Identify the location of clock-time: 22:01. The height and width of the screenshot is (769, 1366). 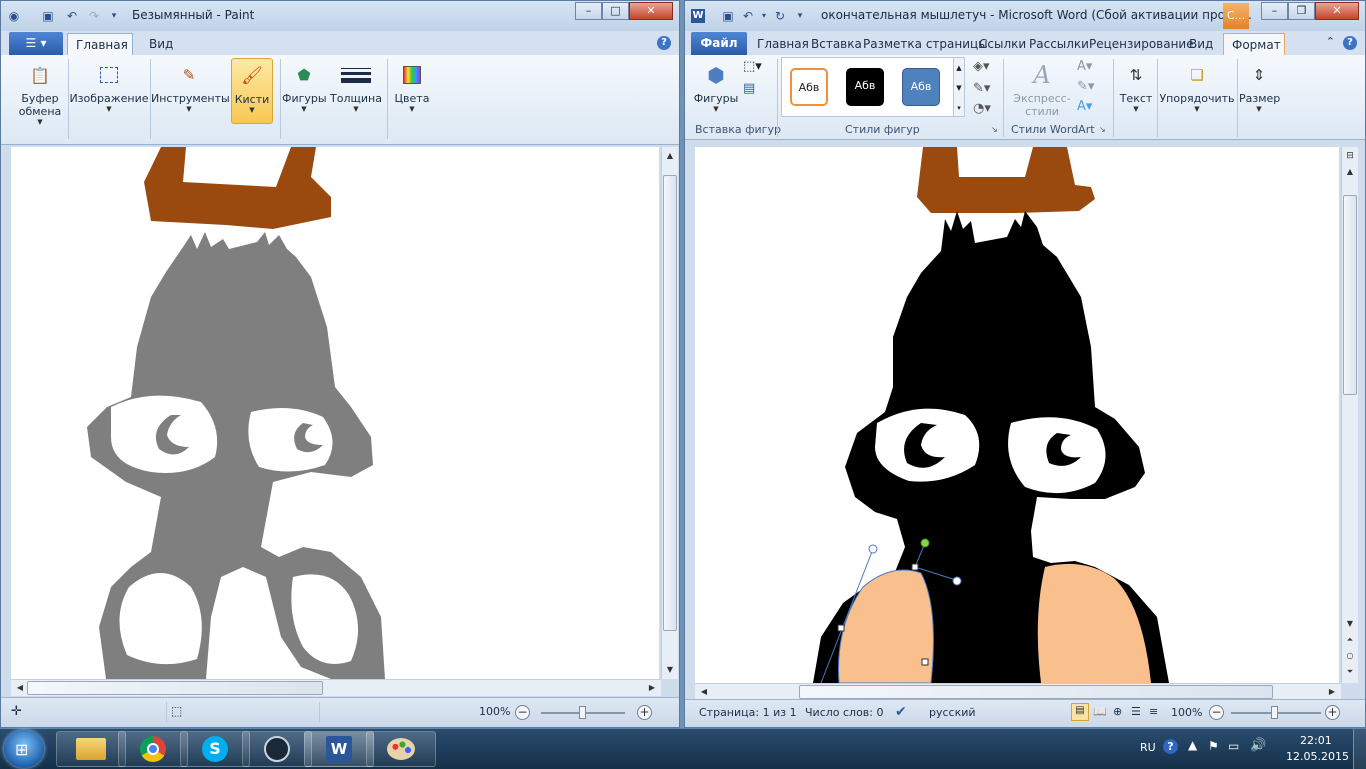
(1316, 740).